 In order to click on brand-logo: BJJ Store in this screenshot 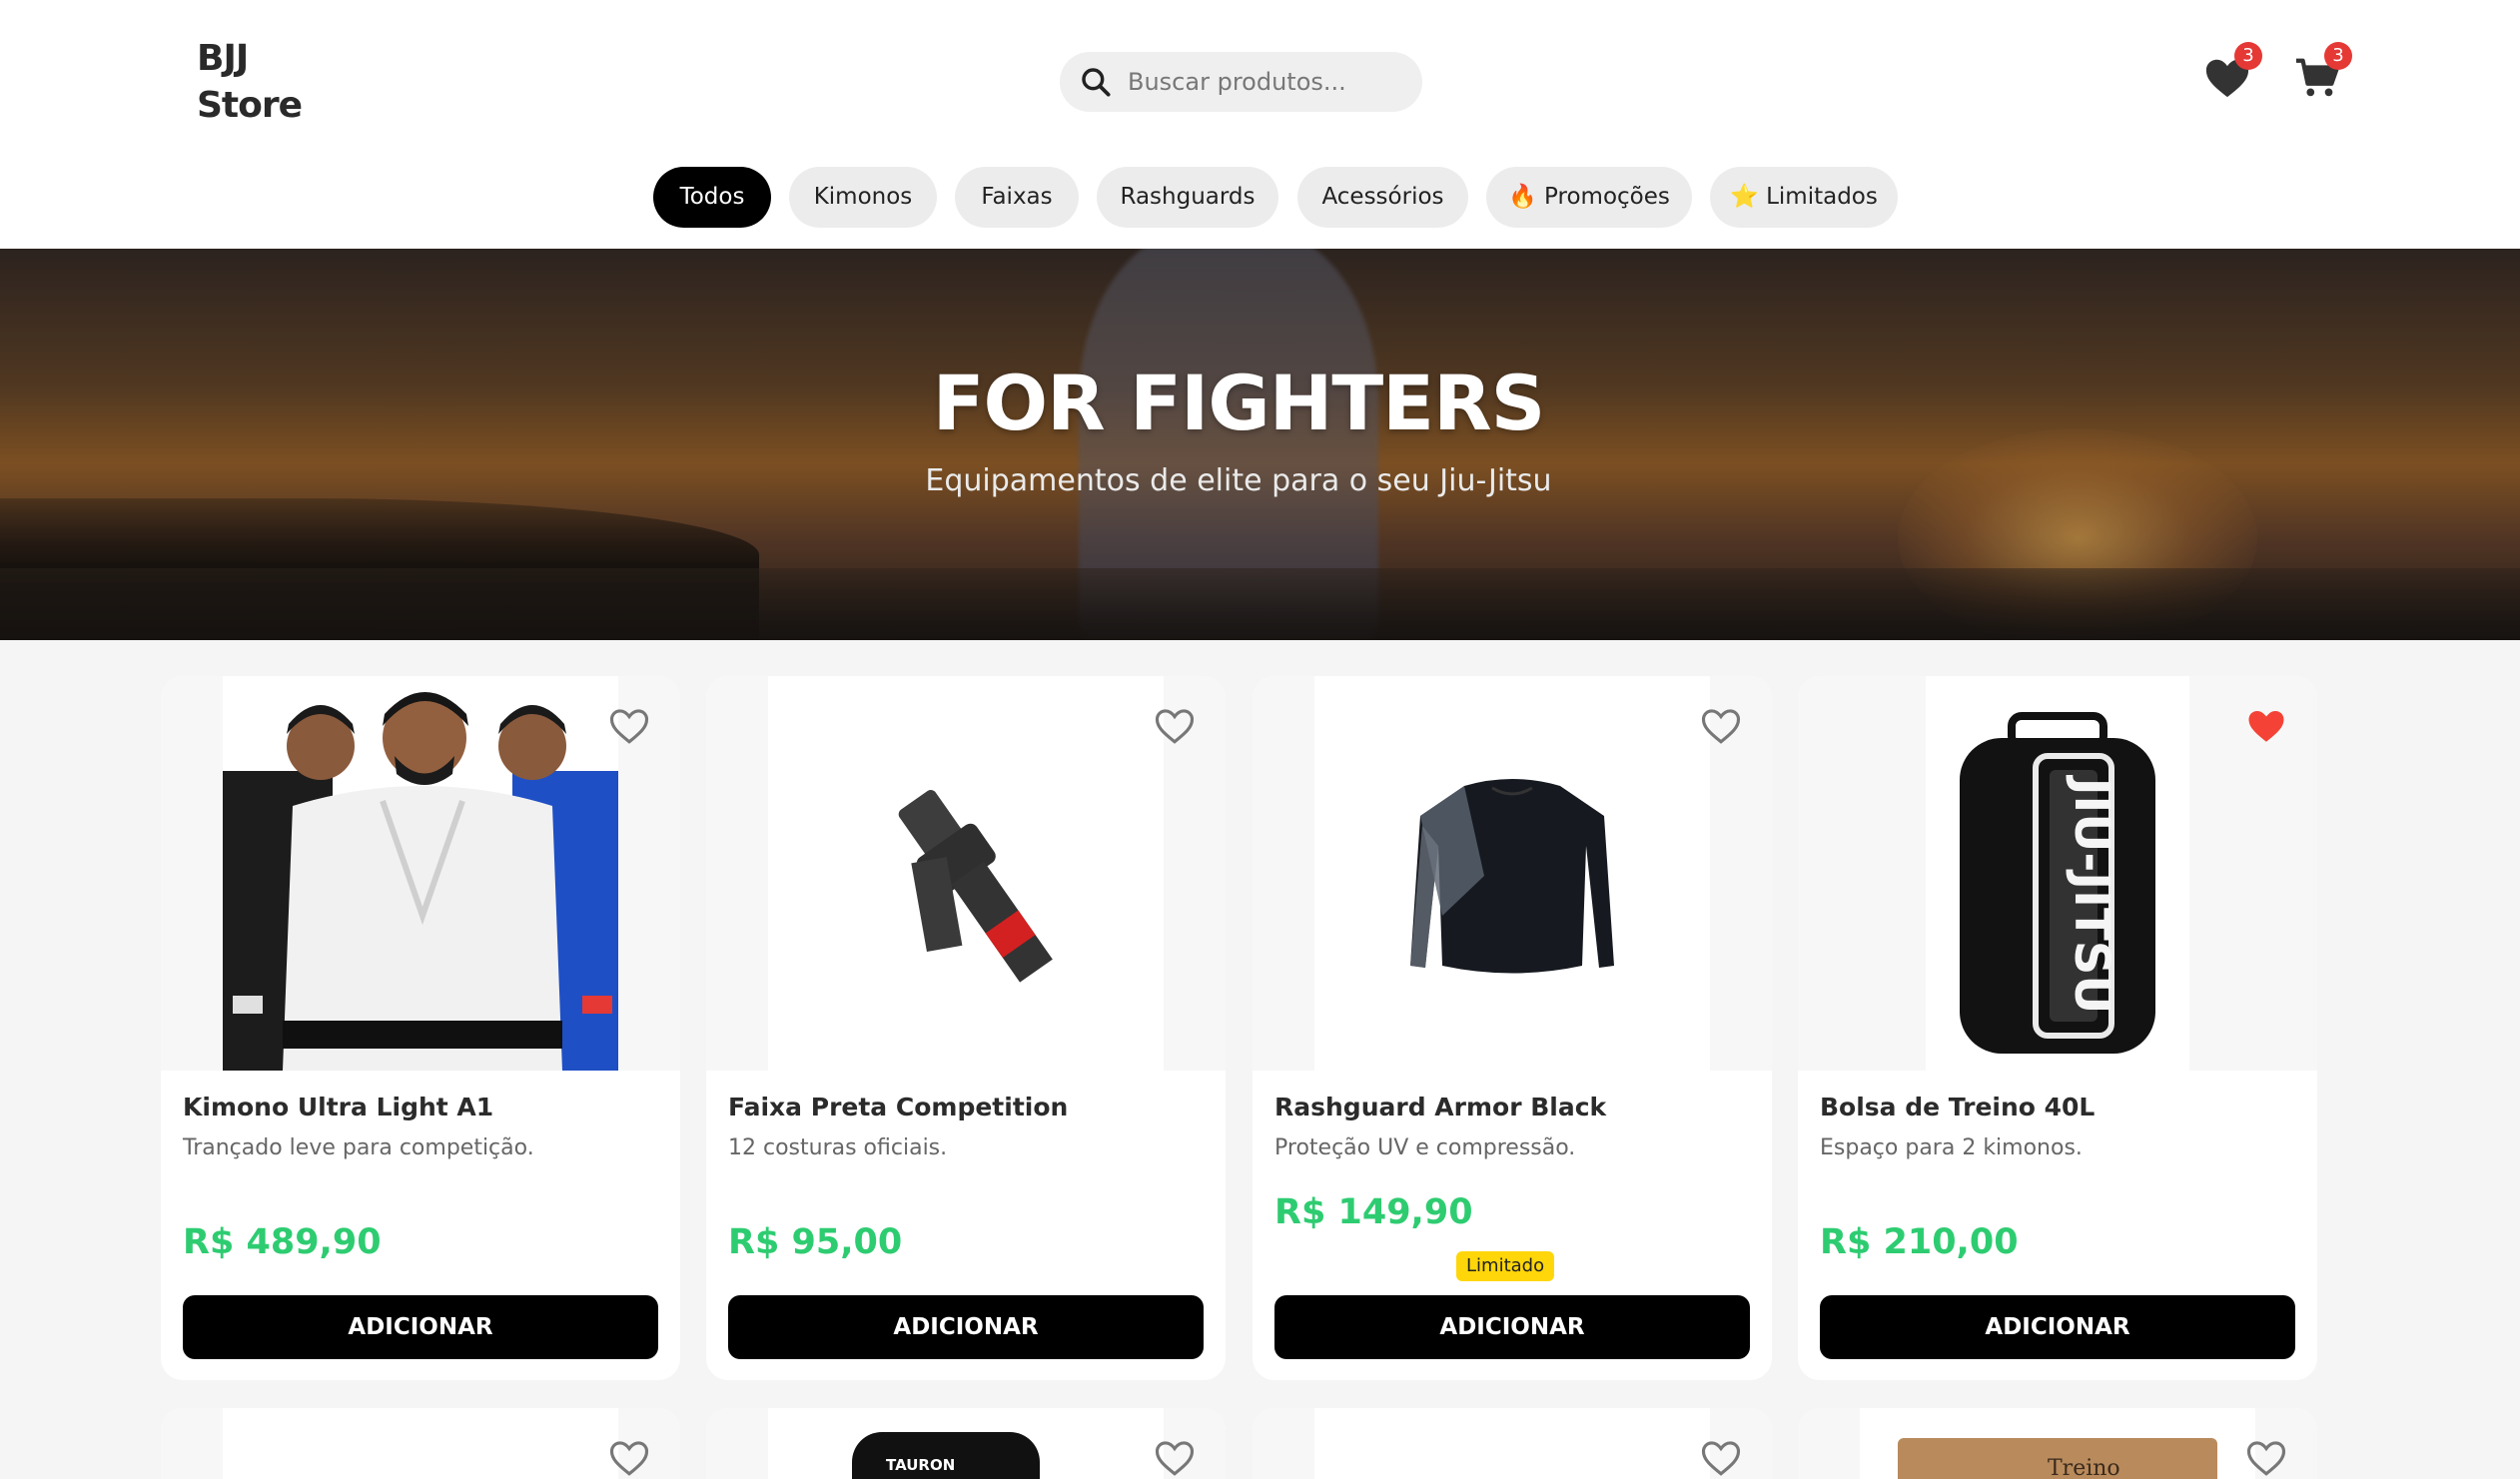, I will do `click(250, 82)`.